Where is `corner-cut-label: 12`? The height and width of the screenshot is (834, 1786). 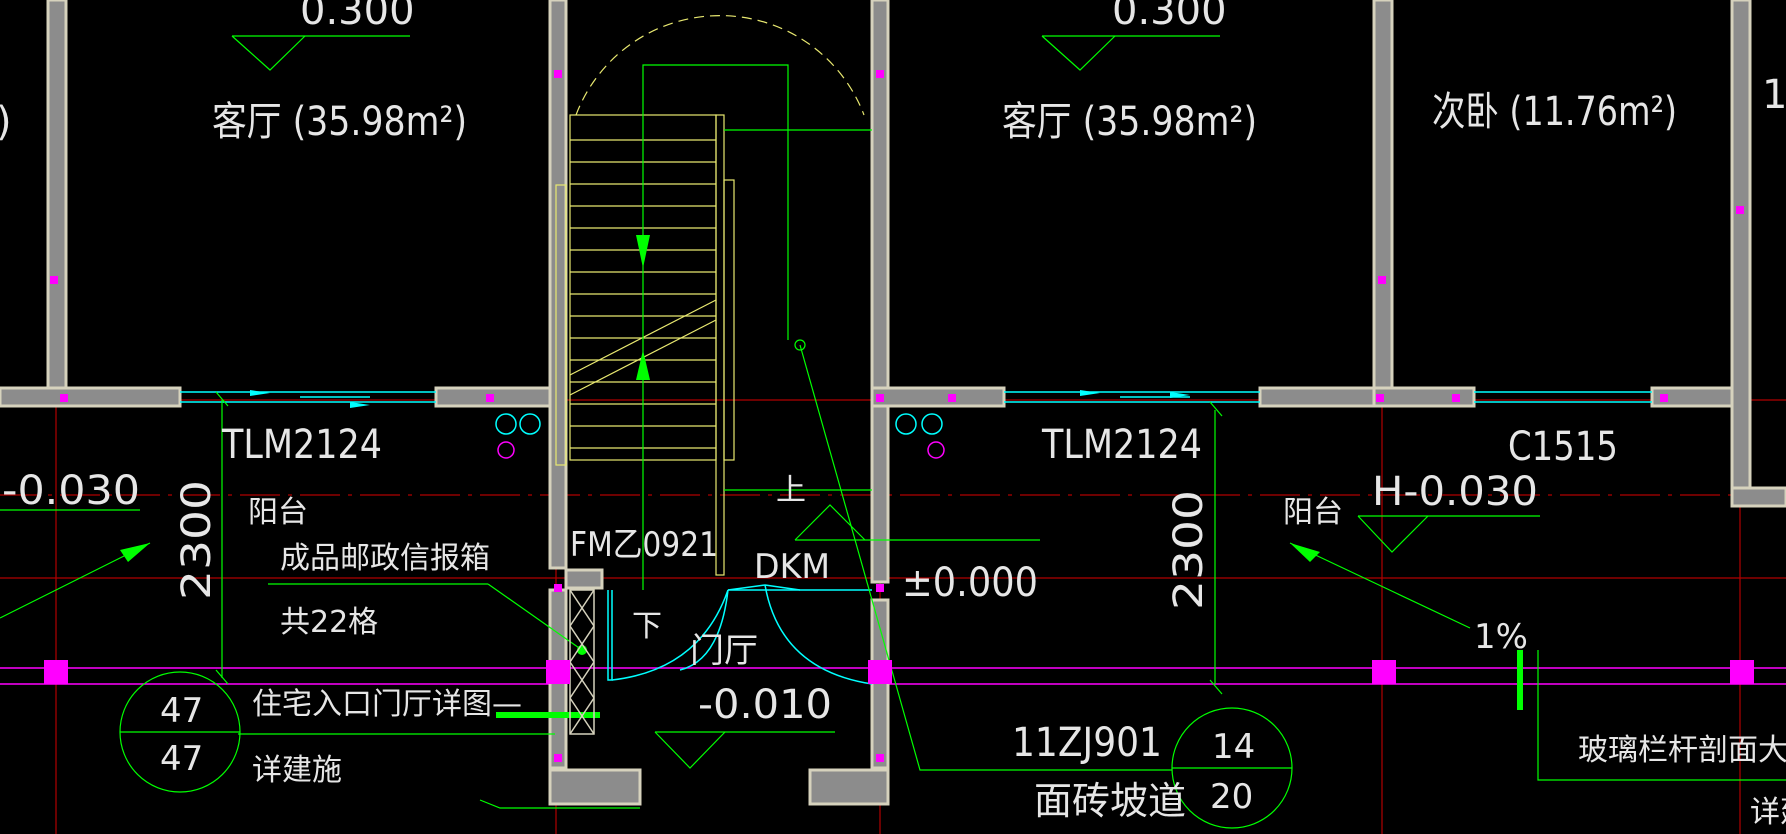 corner-cut-label: 12 is located at coordinates (1774, 95).